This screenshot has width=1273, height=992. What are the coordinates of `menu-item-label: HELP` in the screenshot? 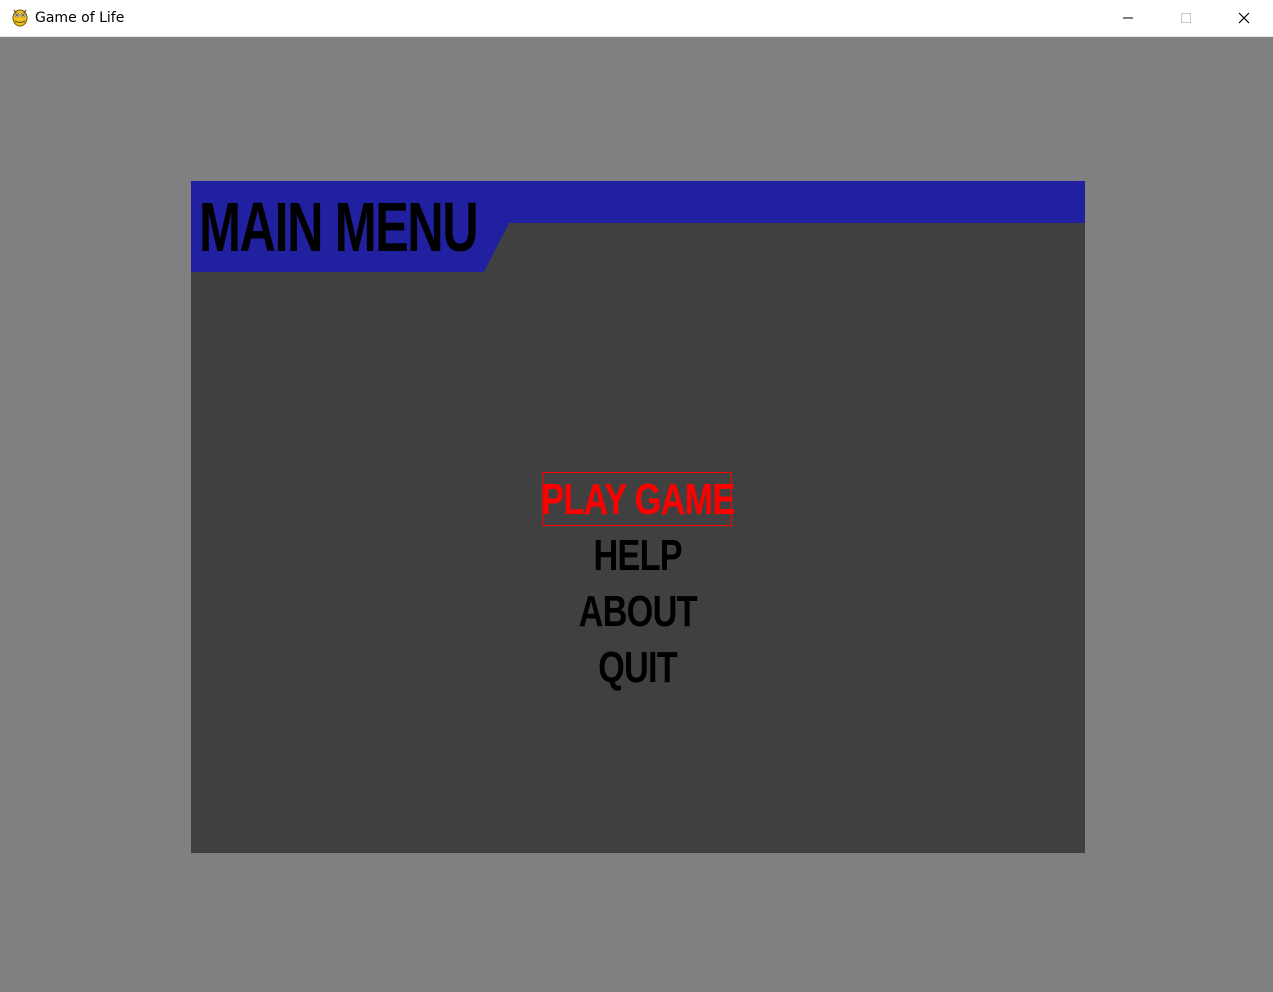 It's located at (638, 555).